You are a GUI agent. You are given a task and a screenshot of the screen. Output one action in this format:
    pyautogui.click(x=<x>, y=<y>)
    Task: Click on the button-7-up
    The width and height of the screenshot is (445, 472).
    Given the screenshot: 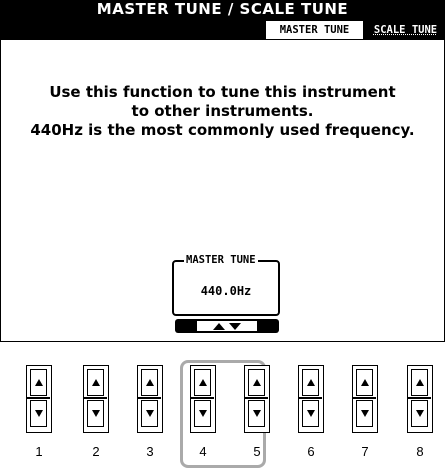 What is the action you would take?
    pyautogui.click(x=364, y=382)
    